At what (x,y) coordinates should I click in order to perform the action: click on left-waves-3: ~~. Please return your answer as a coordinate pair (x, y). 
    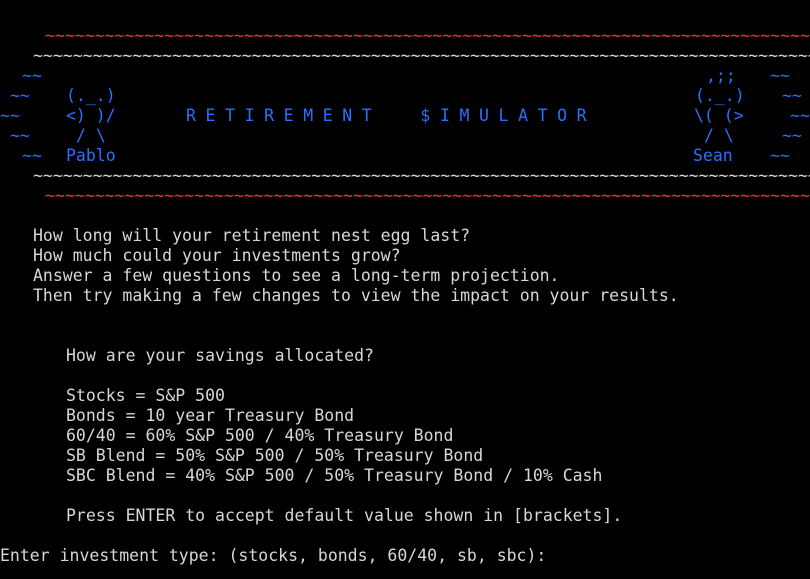
    Looking at the image, I should click on (10, 115).